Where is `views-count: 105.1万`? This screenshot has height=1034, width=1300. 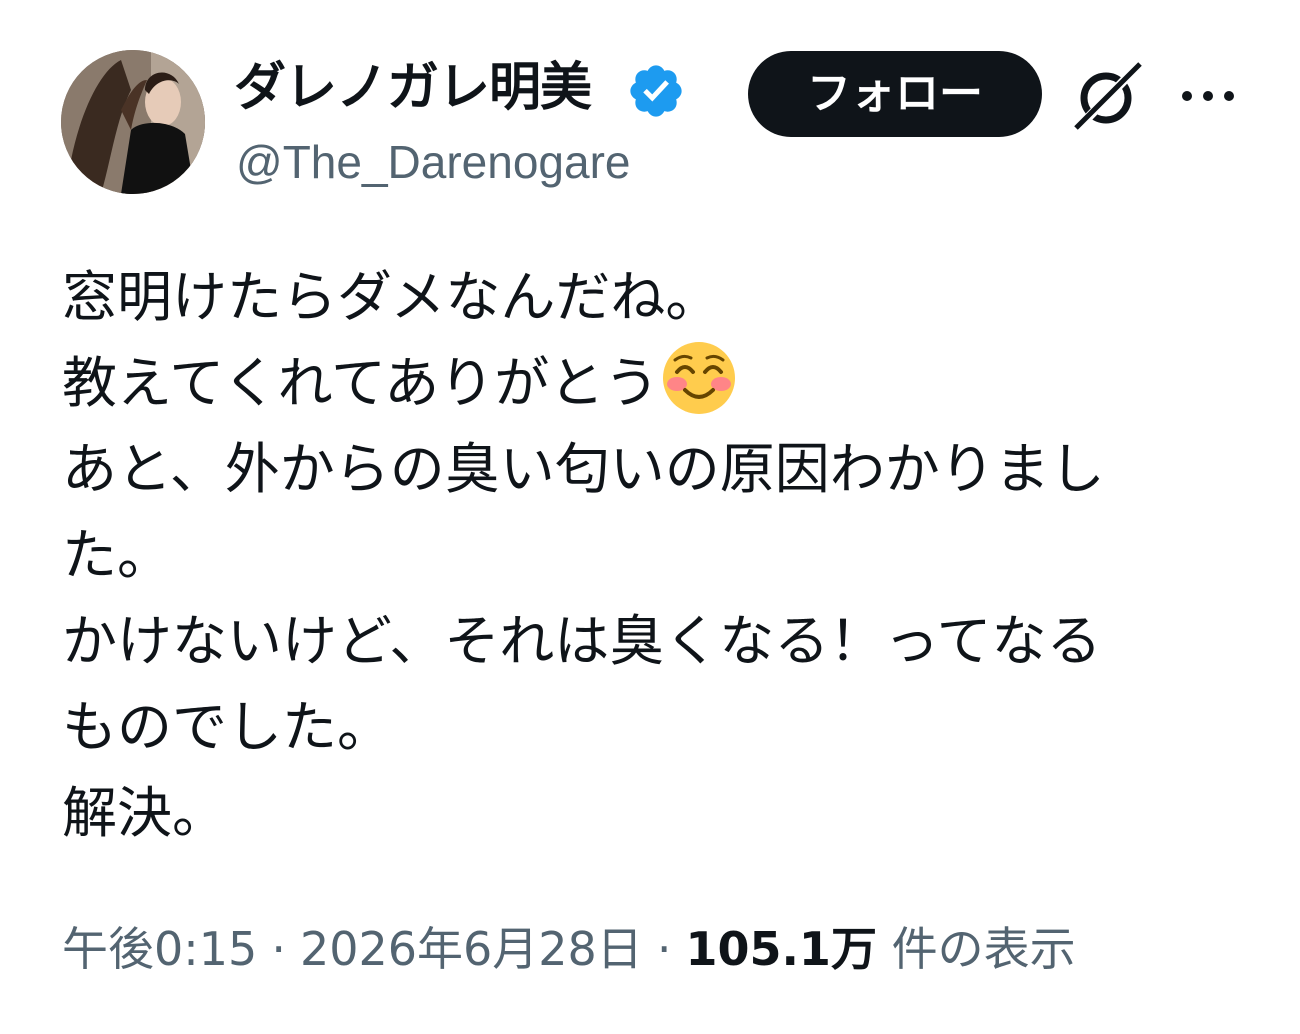 views-count: 105.1万 is located at coordinates (781, 949).